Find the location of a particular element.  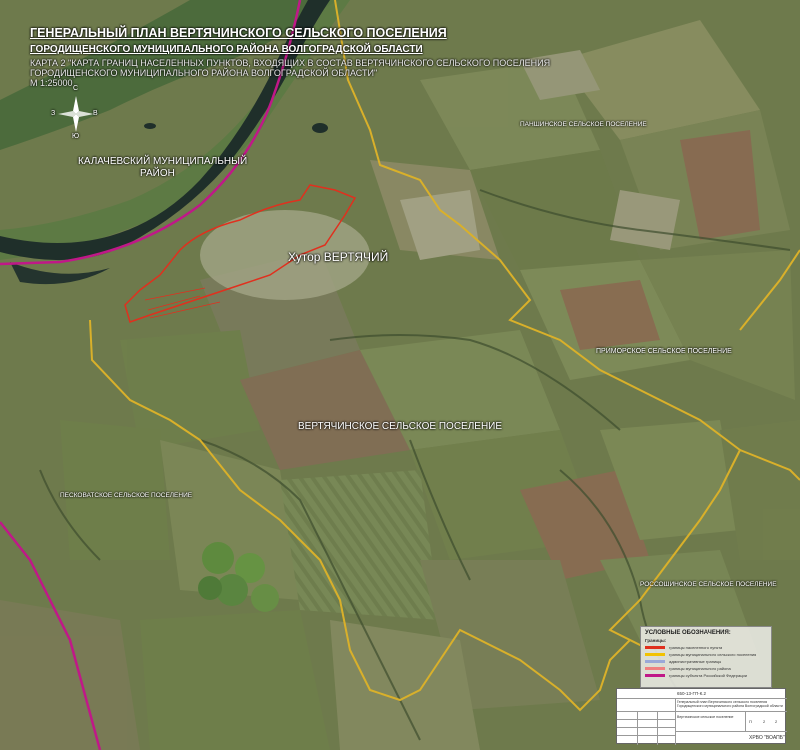

legend-title: УСЛОВНЫЕ ОБОЗНАЧЕНИЯ: is located at coordinates (688, 633).